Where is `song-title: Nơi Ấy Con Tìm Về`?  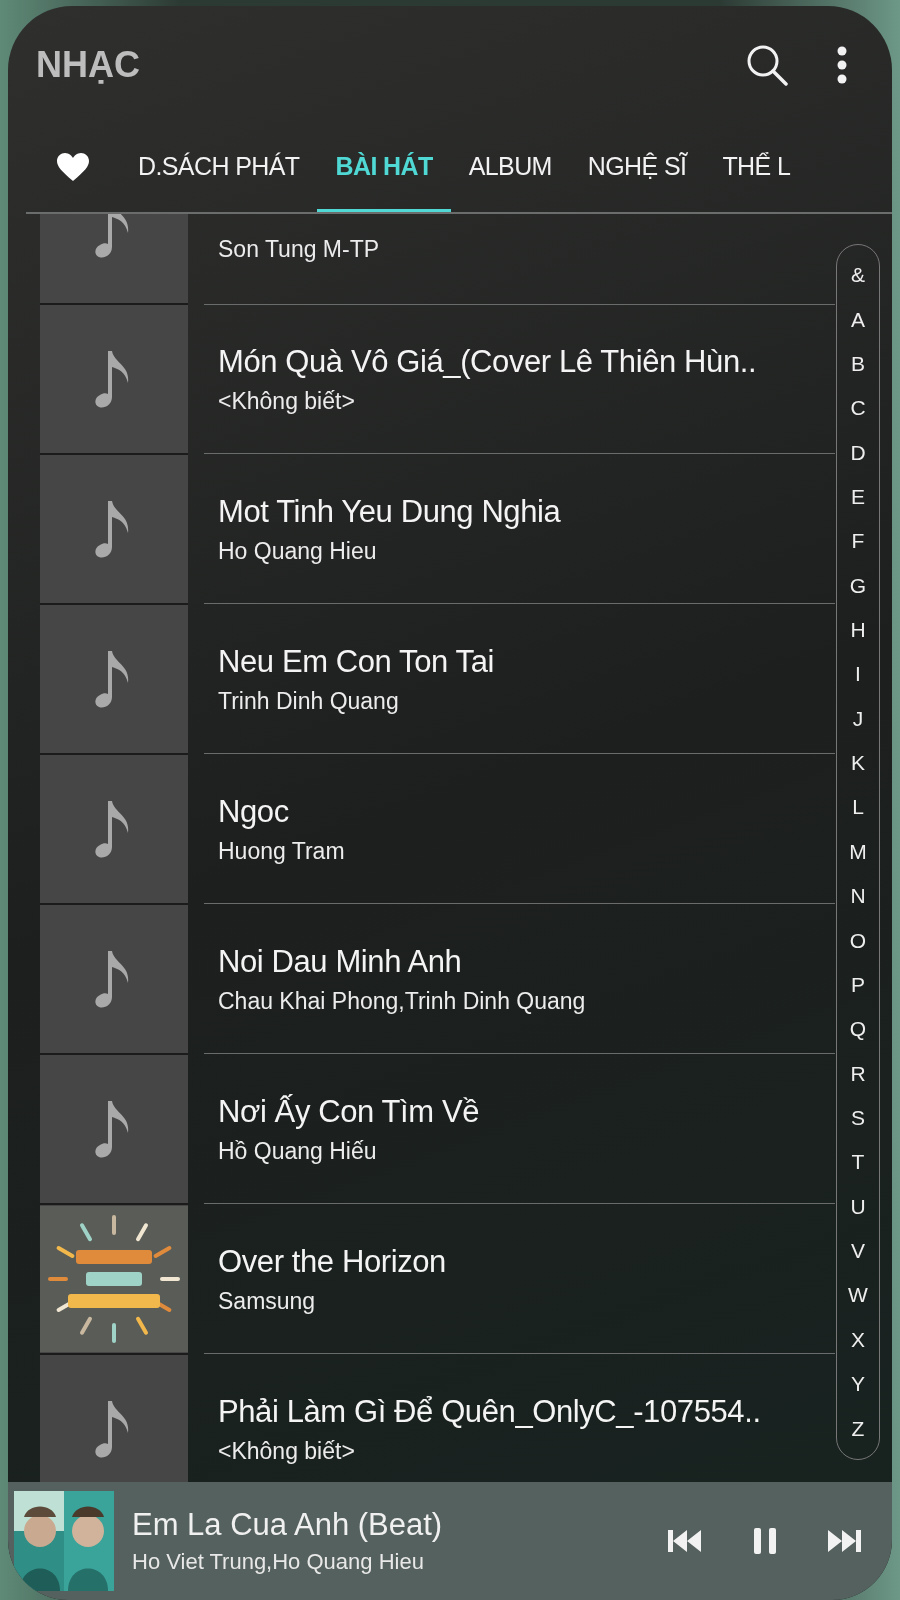
song-title: Nơi Ấy Con Tìm Về is located at coordinates (349, 1111).